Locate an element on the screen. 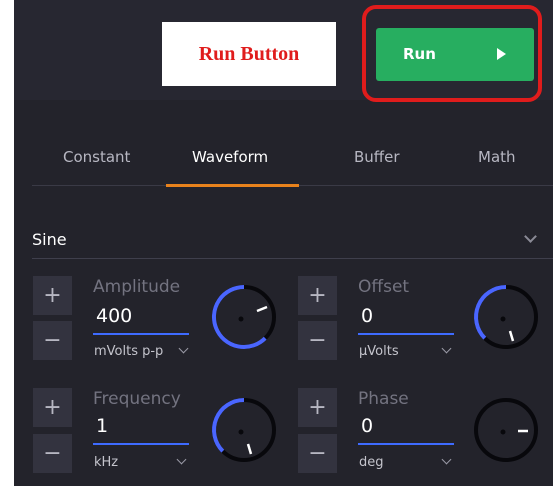  amplitude-decrement-button: − is located at coordinates (52, 340).